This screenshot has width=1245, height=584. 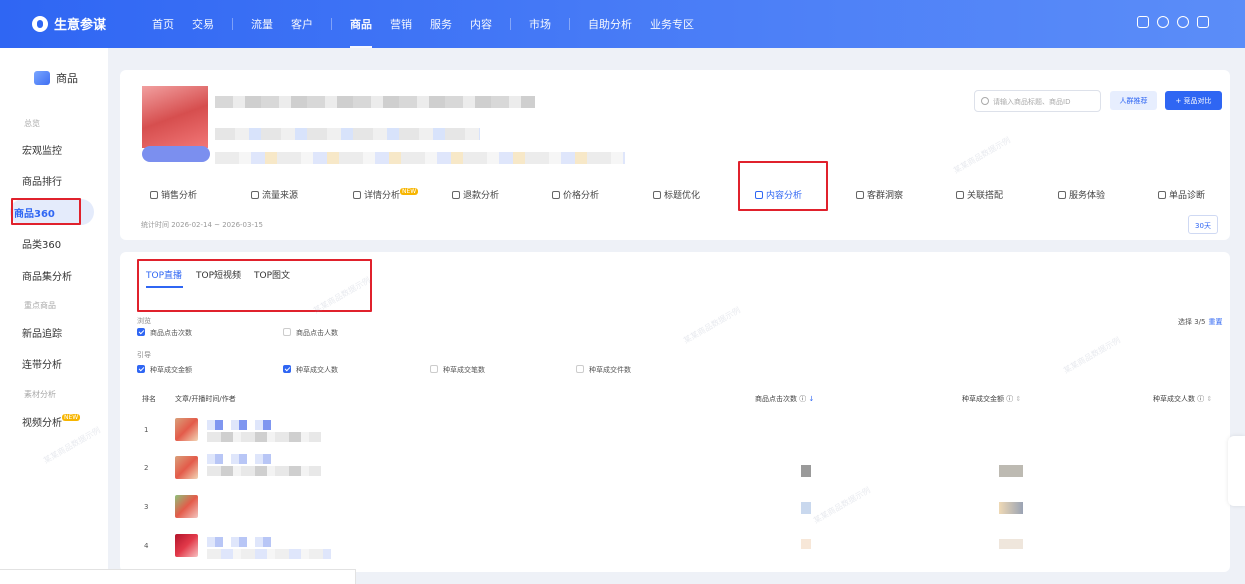 I want to click on nav-home: 首页, so click(x=163, y=24).